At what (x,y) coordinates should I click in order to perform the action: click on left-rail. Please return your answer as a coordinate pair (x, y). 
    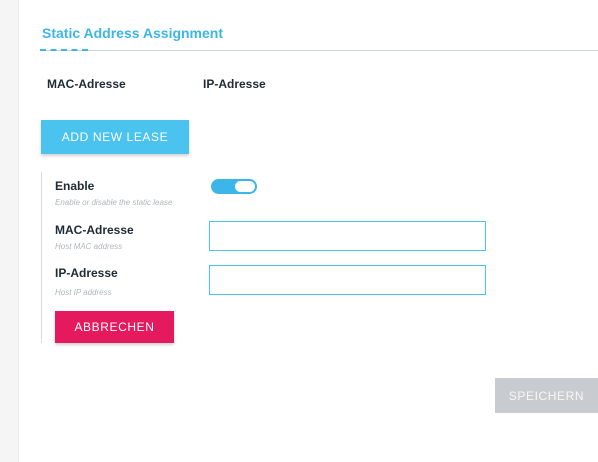
    Looking at the image, I should click on (9, 231).